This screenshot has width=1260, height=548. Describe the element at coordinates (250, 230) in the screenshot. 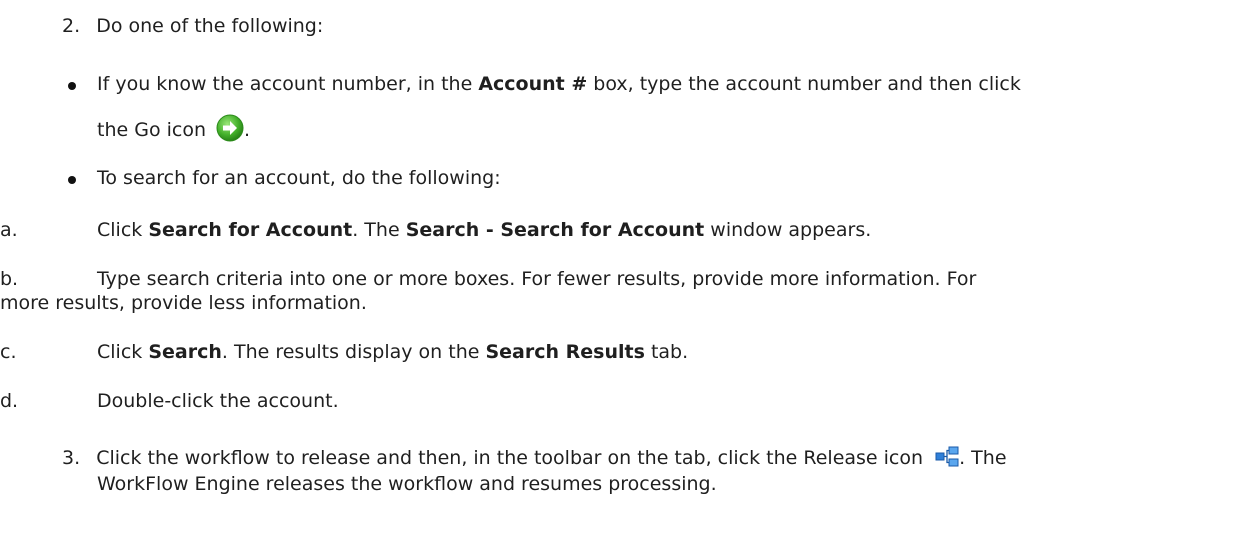

I see `search-for-account-label: Search for Account` at that location.